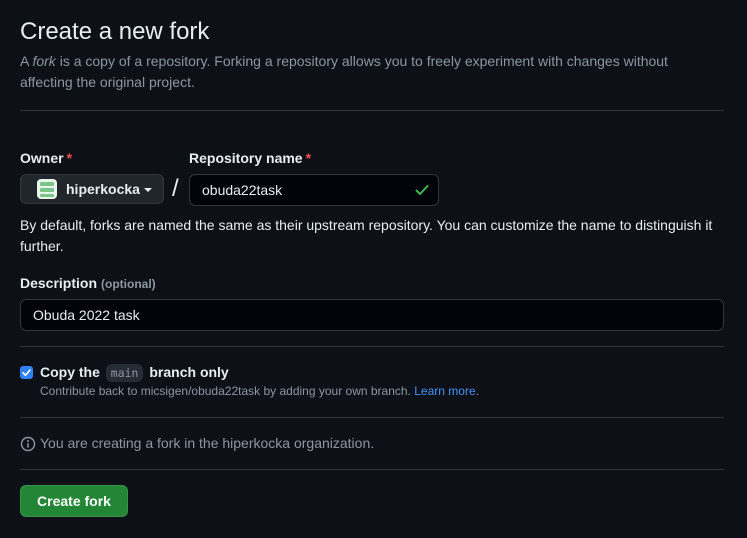 The width and height of the screenshot is (747, 538). Describe the element at coordinates (47, 189) in the screenshot. I see `avatar` at that location.